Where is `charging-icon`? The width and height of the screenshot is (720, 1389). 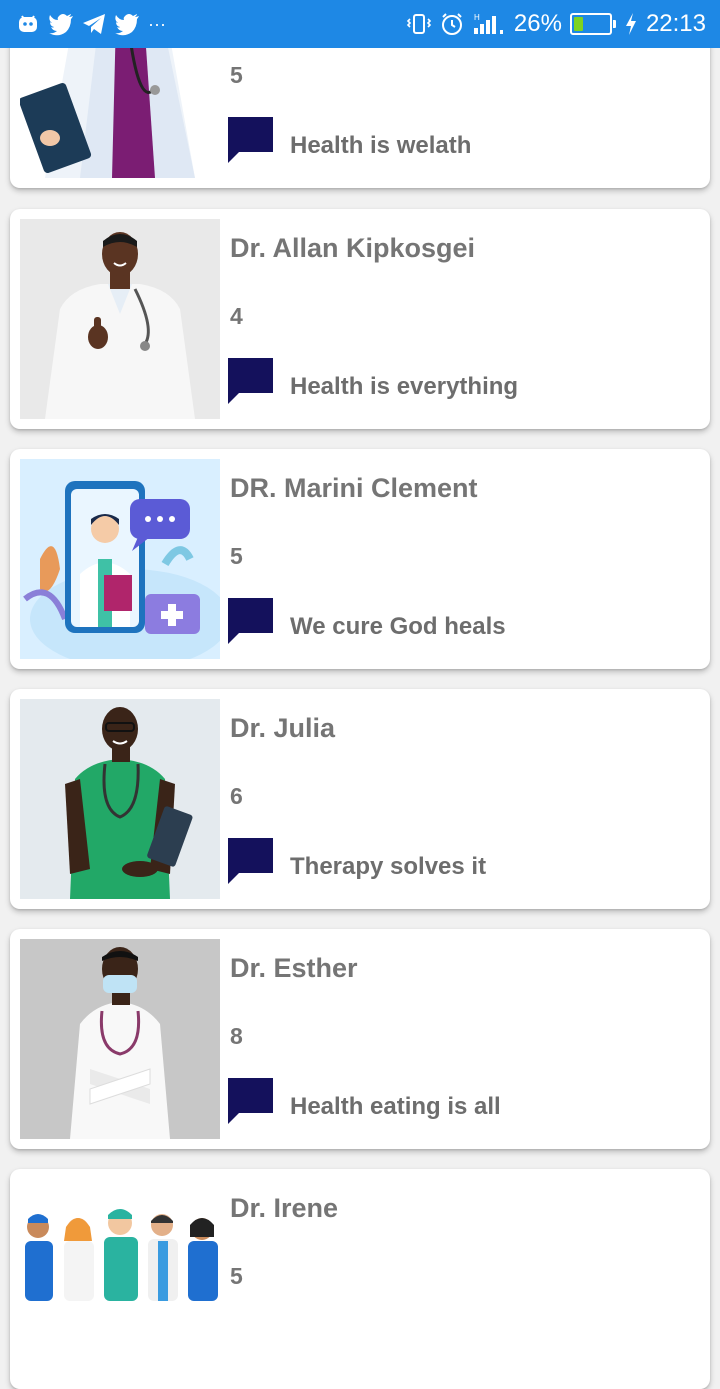
charging-icon is located at coordinates (631, 24).